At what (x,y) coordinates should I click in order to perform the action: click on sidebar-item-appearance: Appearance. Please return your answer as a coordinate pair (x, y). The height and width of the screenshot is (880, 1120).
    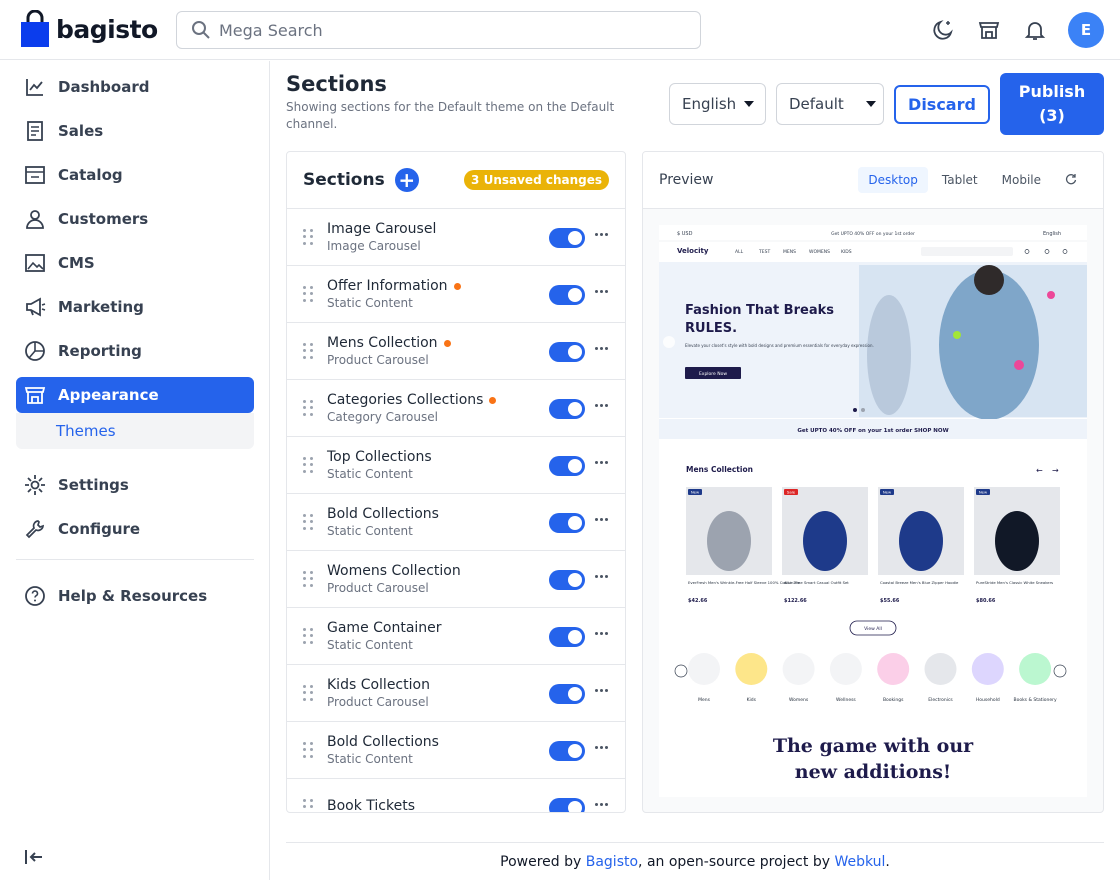
    Looking at the image, I should click on (135, 395).